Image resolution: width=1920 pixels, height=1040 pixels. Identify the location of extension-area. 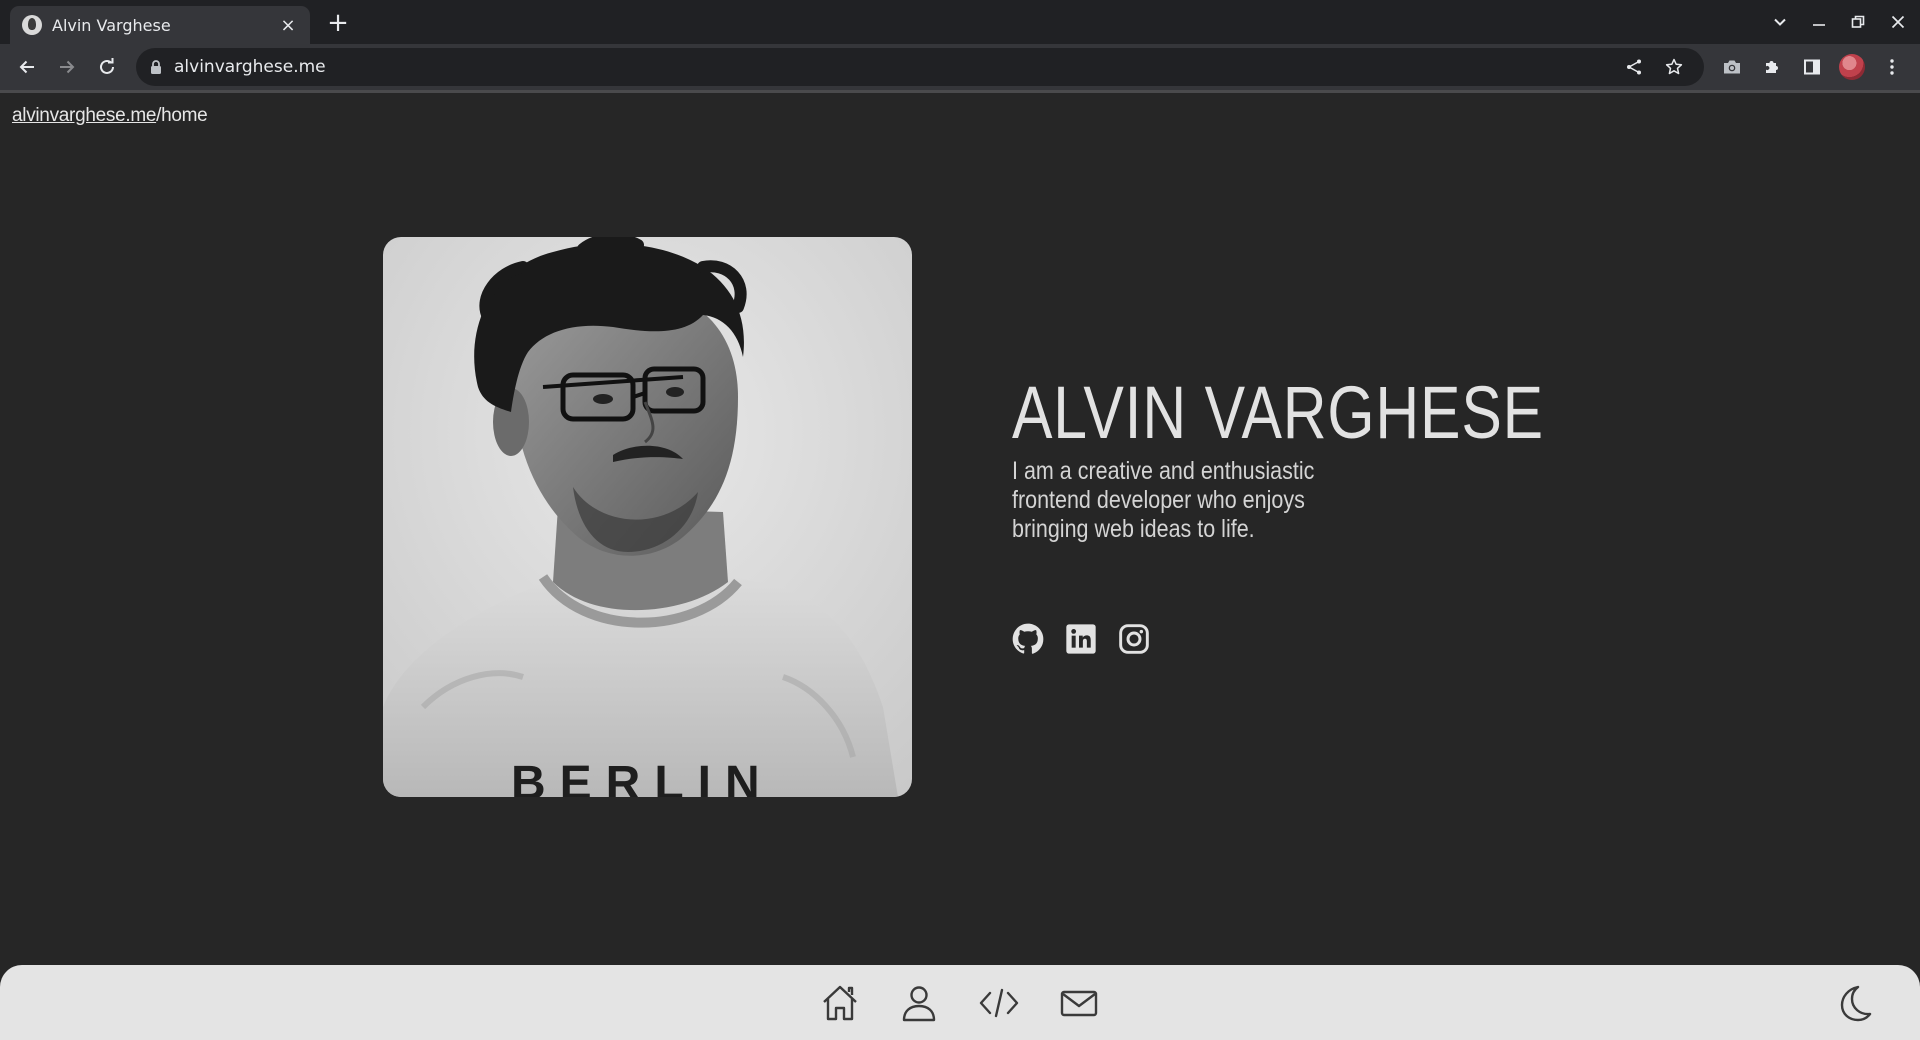
(1812, 67).